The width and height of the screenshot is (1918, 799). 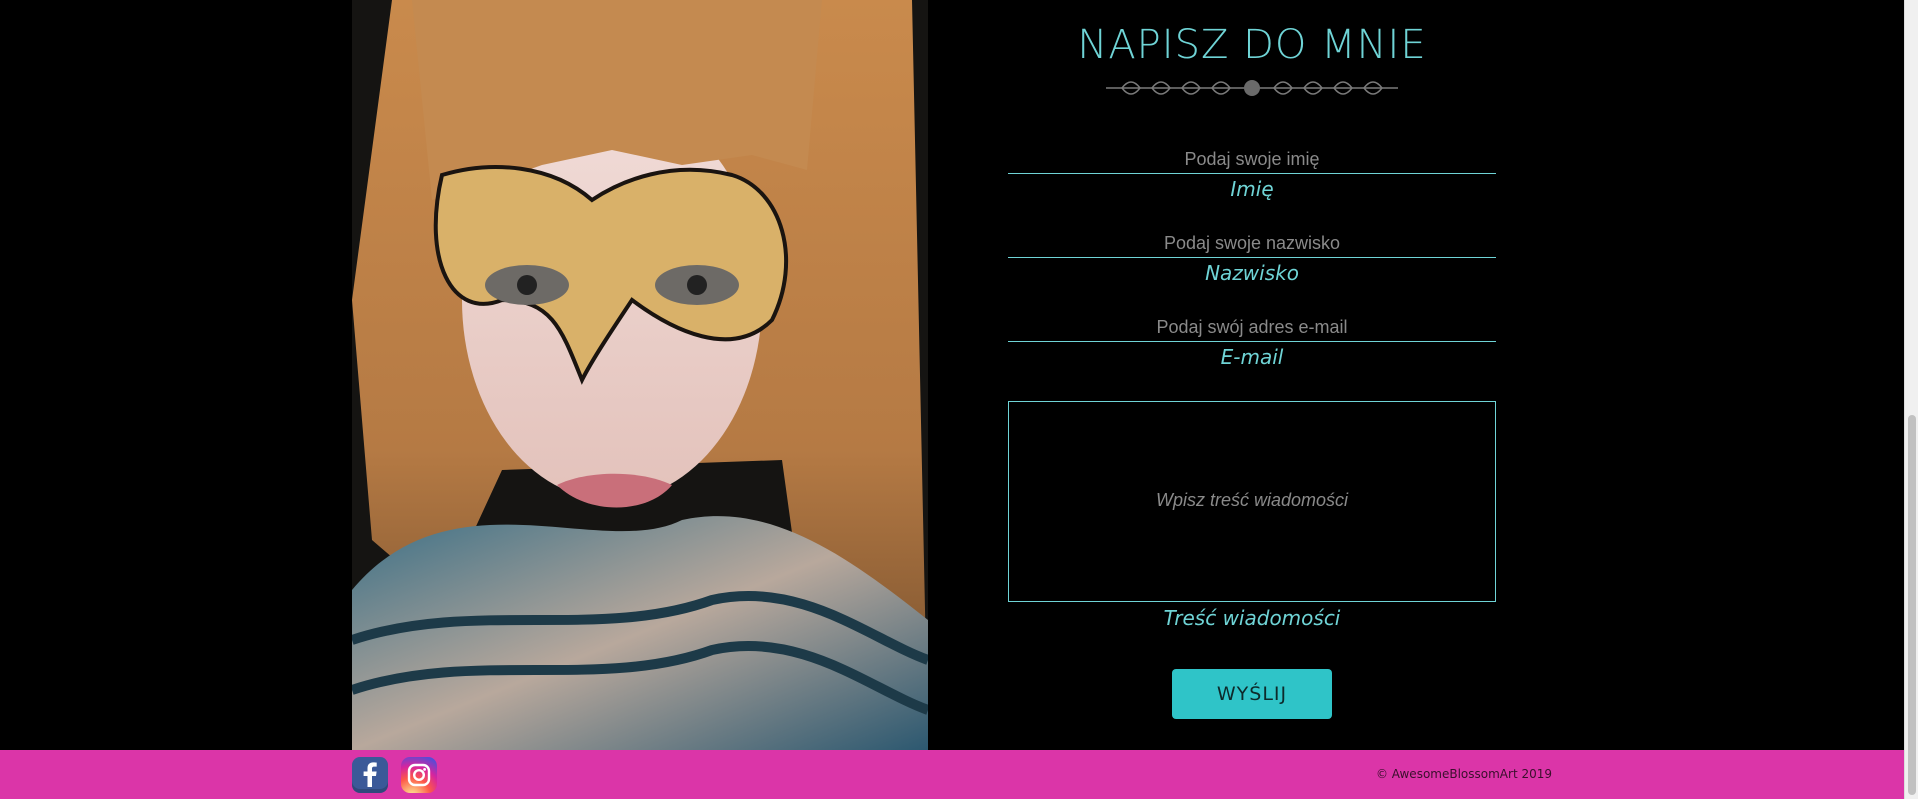 I want to click on email-group: E-mail, so click(x=1252, y=341).